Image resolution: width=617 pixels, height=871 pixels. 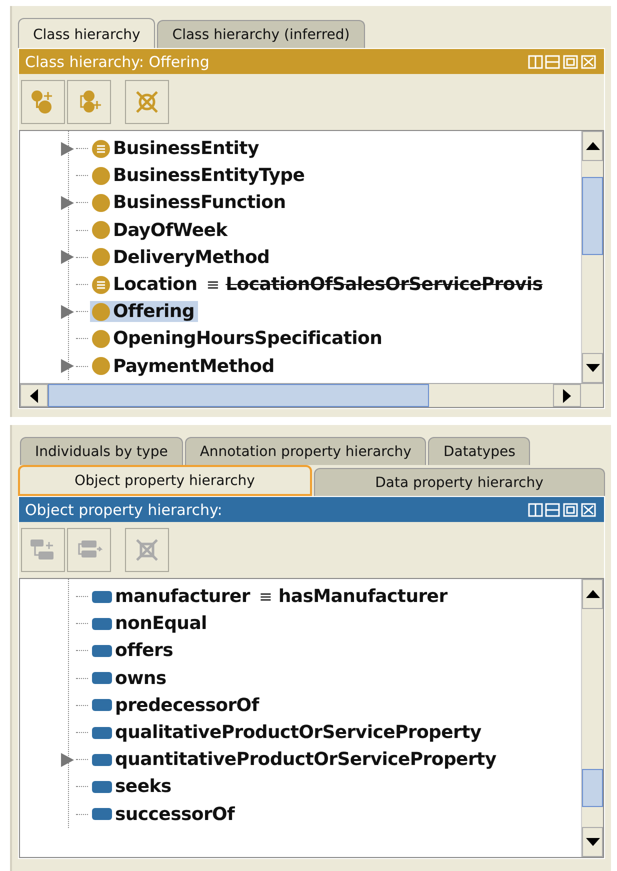 I want to click on tree-item: BusinessEntity, so click(x=176, y=149).